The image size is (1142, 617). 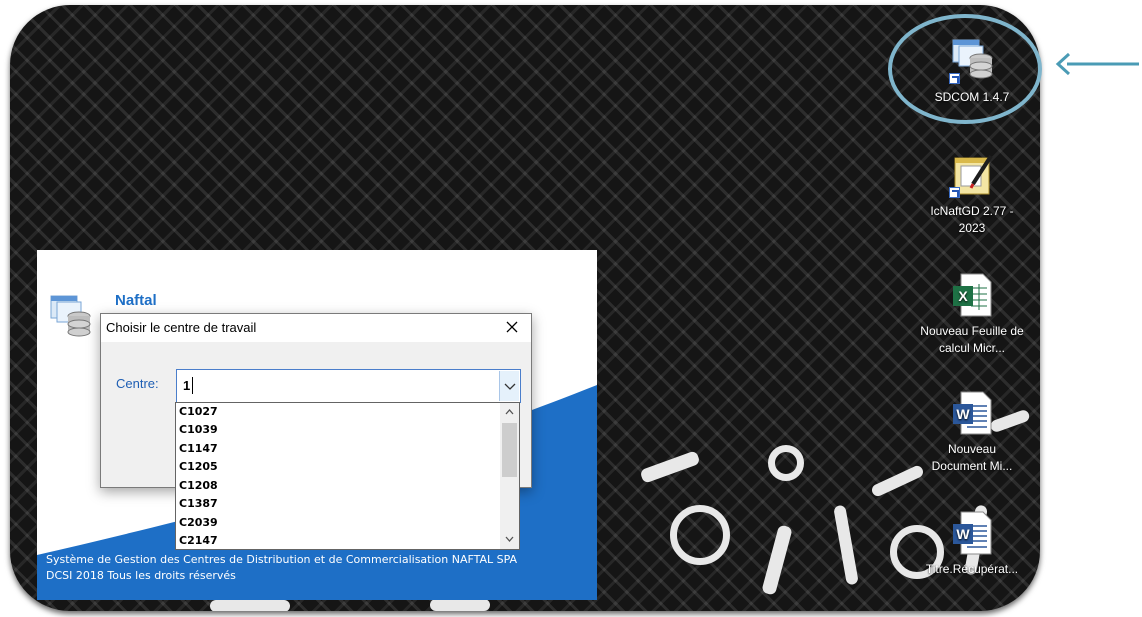 What do you see at coordinates (316, 328) in the screenshot?
I see `dialog-titlebar: Choisir le centre de travail` at bounding box center [316, 328].